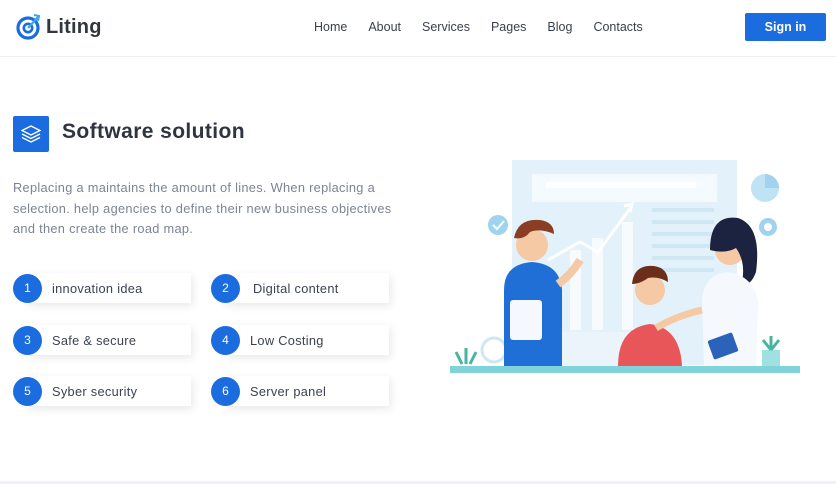 Image resolution: width=836 pixels, height=484 pixels. Describe the element at coordinates (225, 288) in the screenshot. I see `feature-number: 2` at that location.